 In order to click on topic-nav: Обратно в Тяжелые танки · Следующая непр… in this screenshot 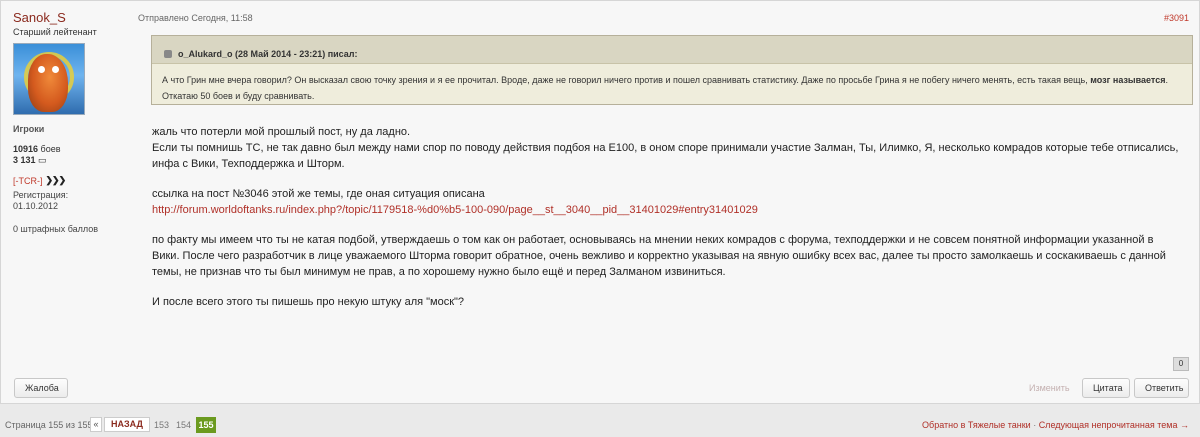, I will do `click(1055, 425)`.